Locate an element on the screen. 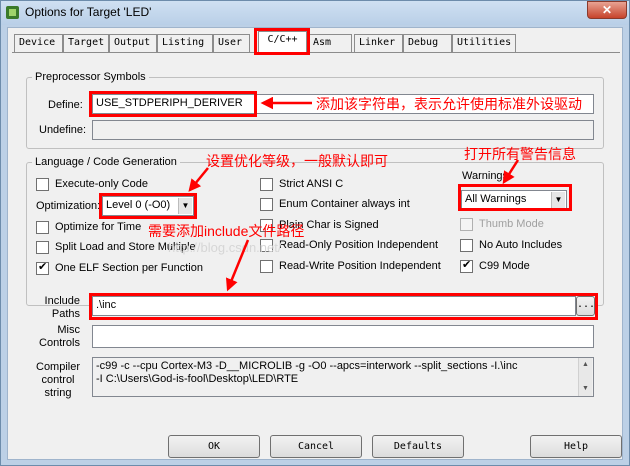 The image size is (630, 466). define-annotation: 添加该字符串，表示允许使用标准外设驱动 is located at coordinates (449, 104).